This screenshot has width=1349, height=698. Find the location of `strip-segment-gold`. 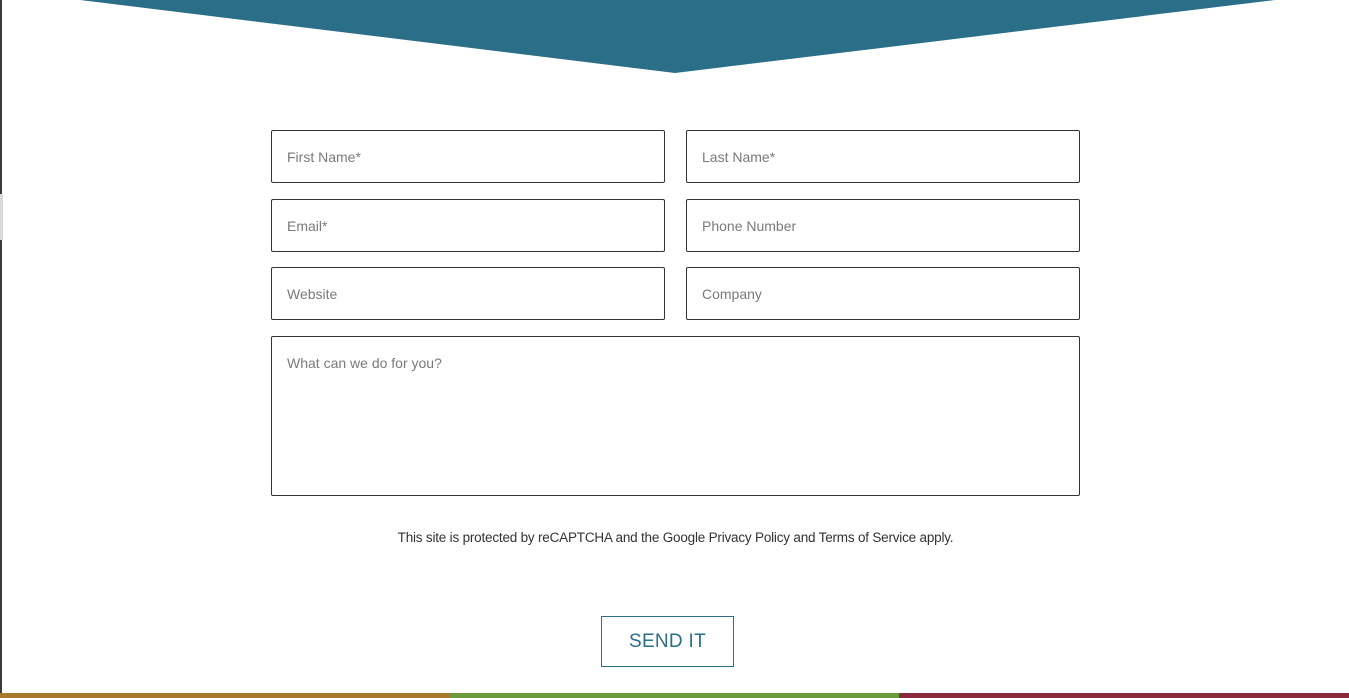

strip-segment-gold is located at coordinates (225, 695).